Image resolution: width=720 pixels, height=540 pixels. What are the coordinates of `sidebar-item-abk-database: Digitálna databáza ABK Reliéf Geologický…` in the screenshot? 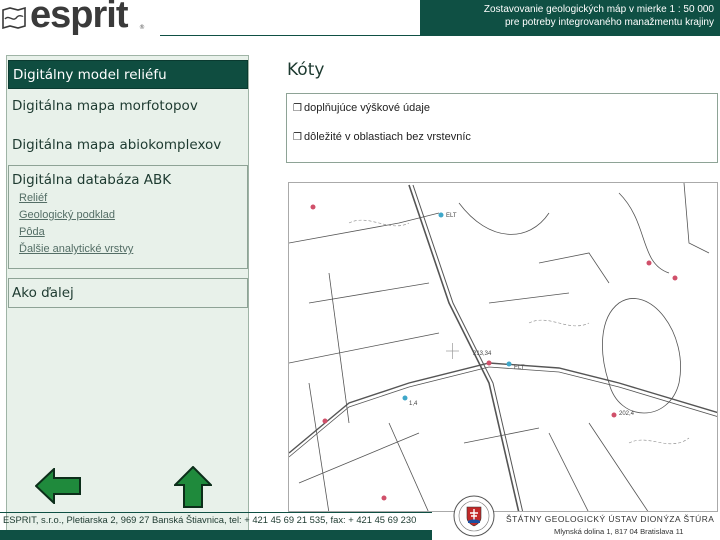 It's located at (128, 217).